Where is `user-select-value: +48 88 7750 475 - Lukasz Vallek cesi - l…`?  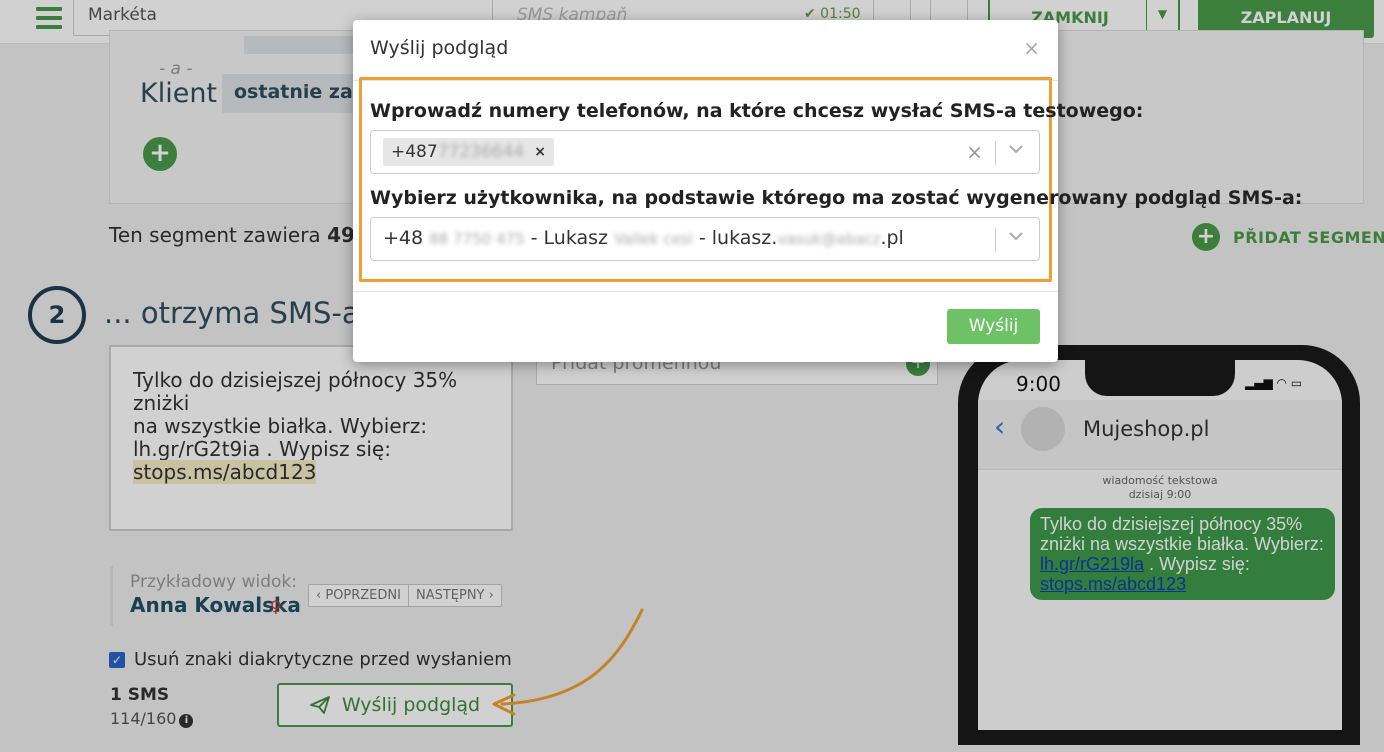 user-select-value: +48 88 7750 475 - Lukasz Vallek cesi - l… is located at coordinates (643, 238).